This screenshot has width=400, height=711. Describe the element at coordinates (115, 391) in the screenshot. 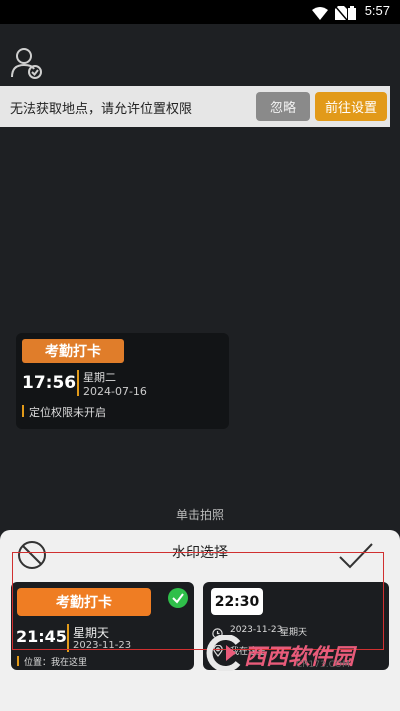

I see `preview-date: 2024-07-16` at that location.